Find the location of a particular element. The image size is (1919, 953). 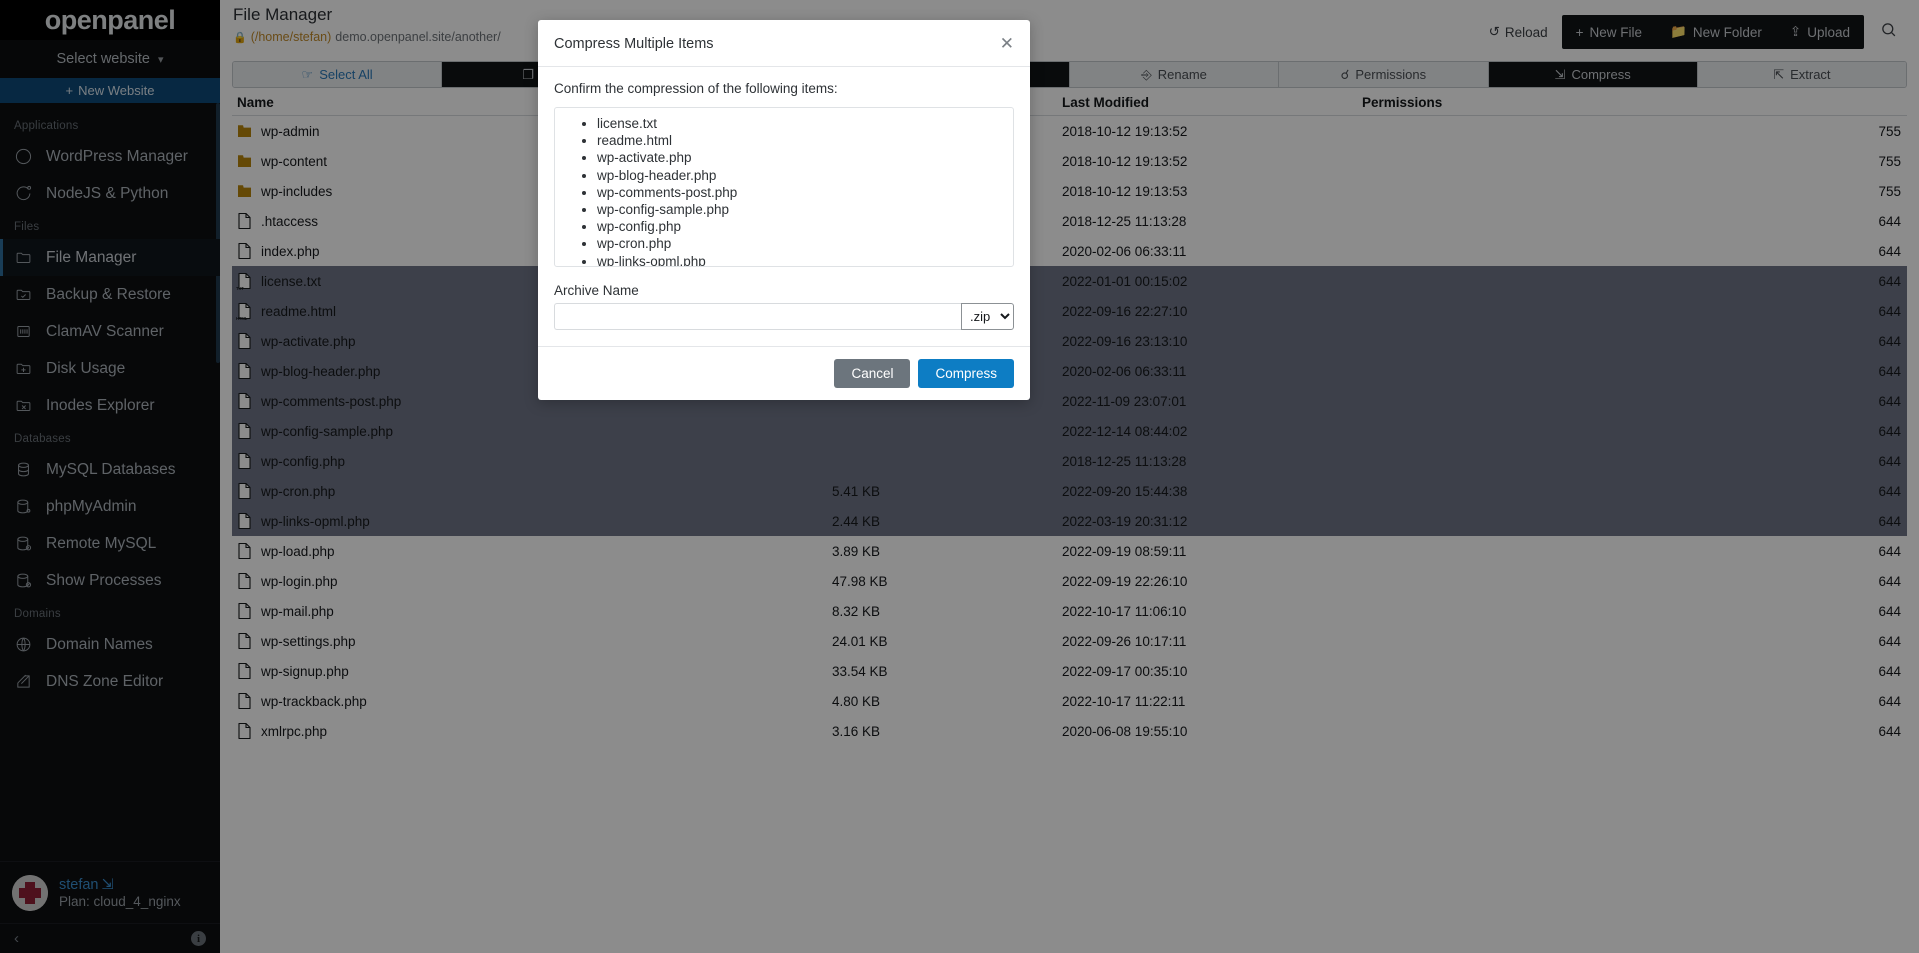

table-row: wp-content 2018-10-12 19:13:52 755 is located at coordinates (1069, 161).